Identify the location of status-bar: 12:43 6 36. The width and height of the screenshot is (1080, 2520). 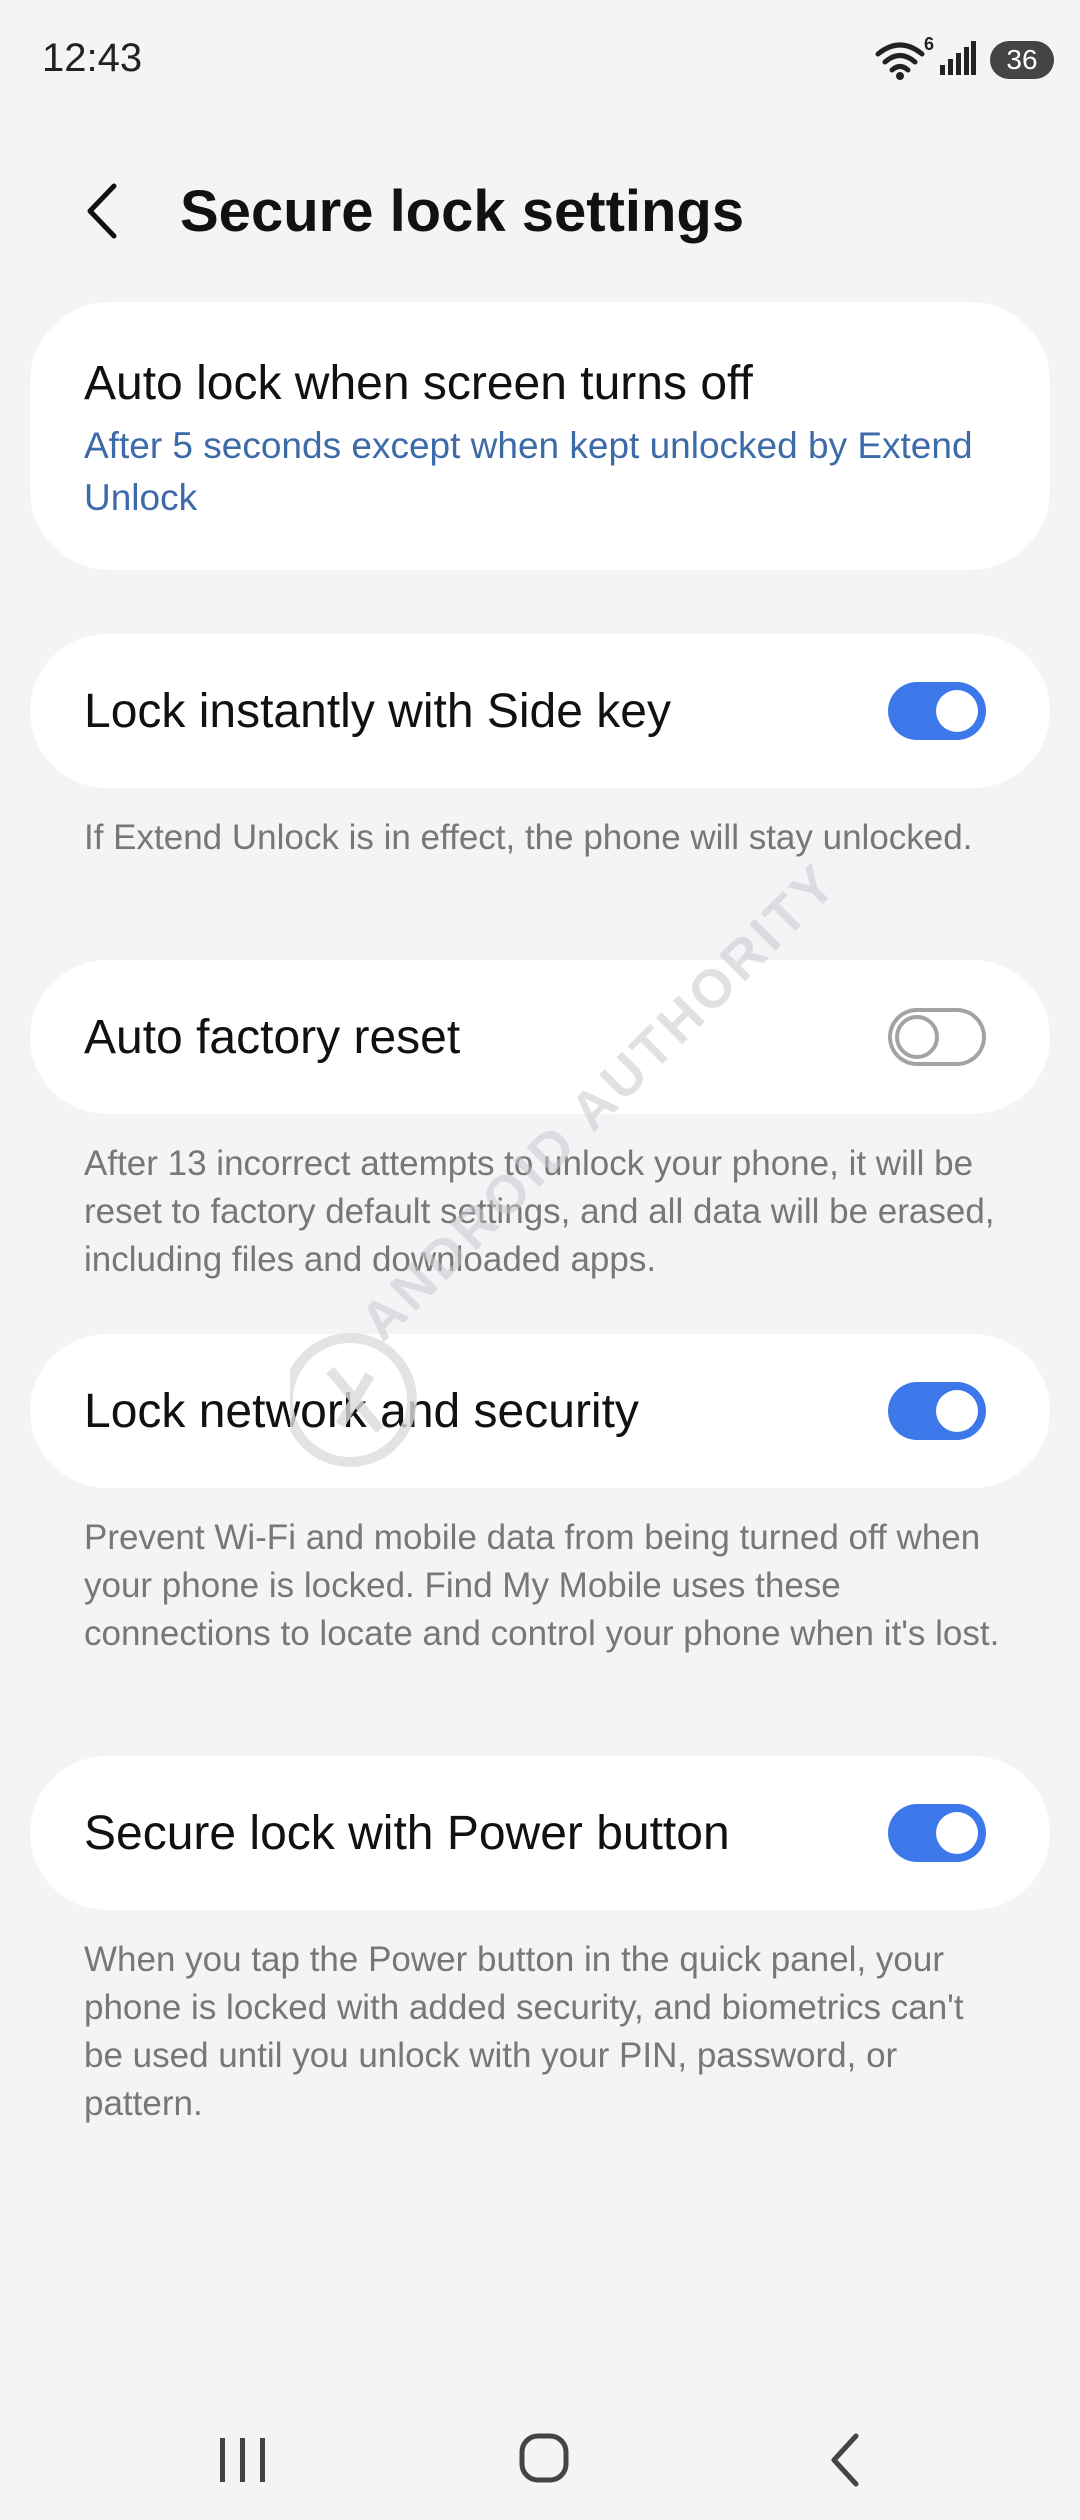
(540, 60).